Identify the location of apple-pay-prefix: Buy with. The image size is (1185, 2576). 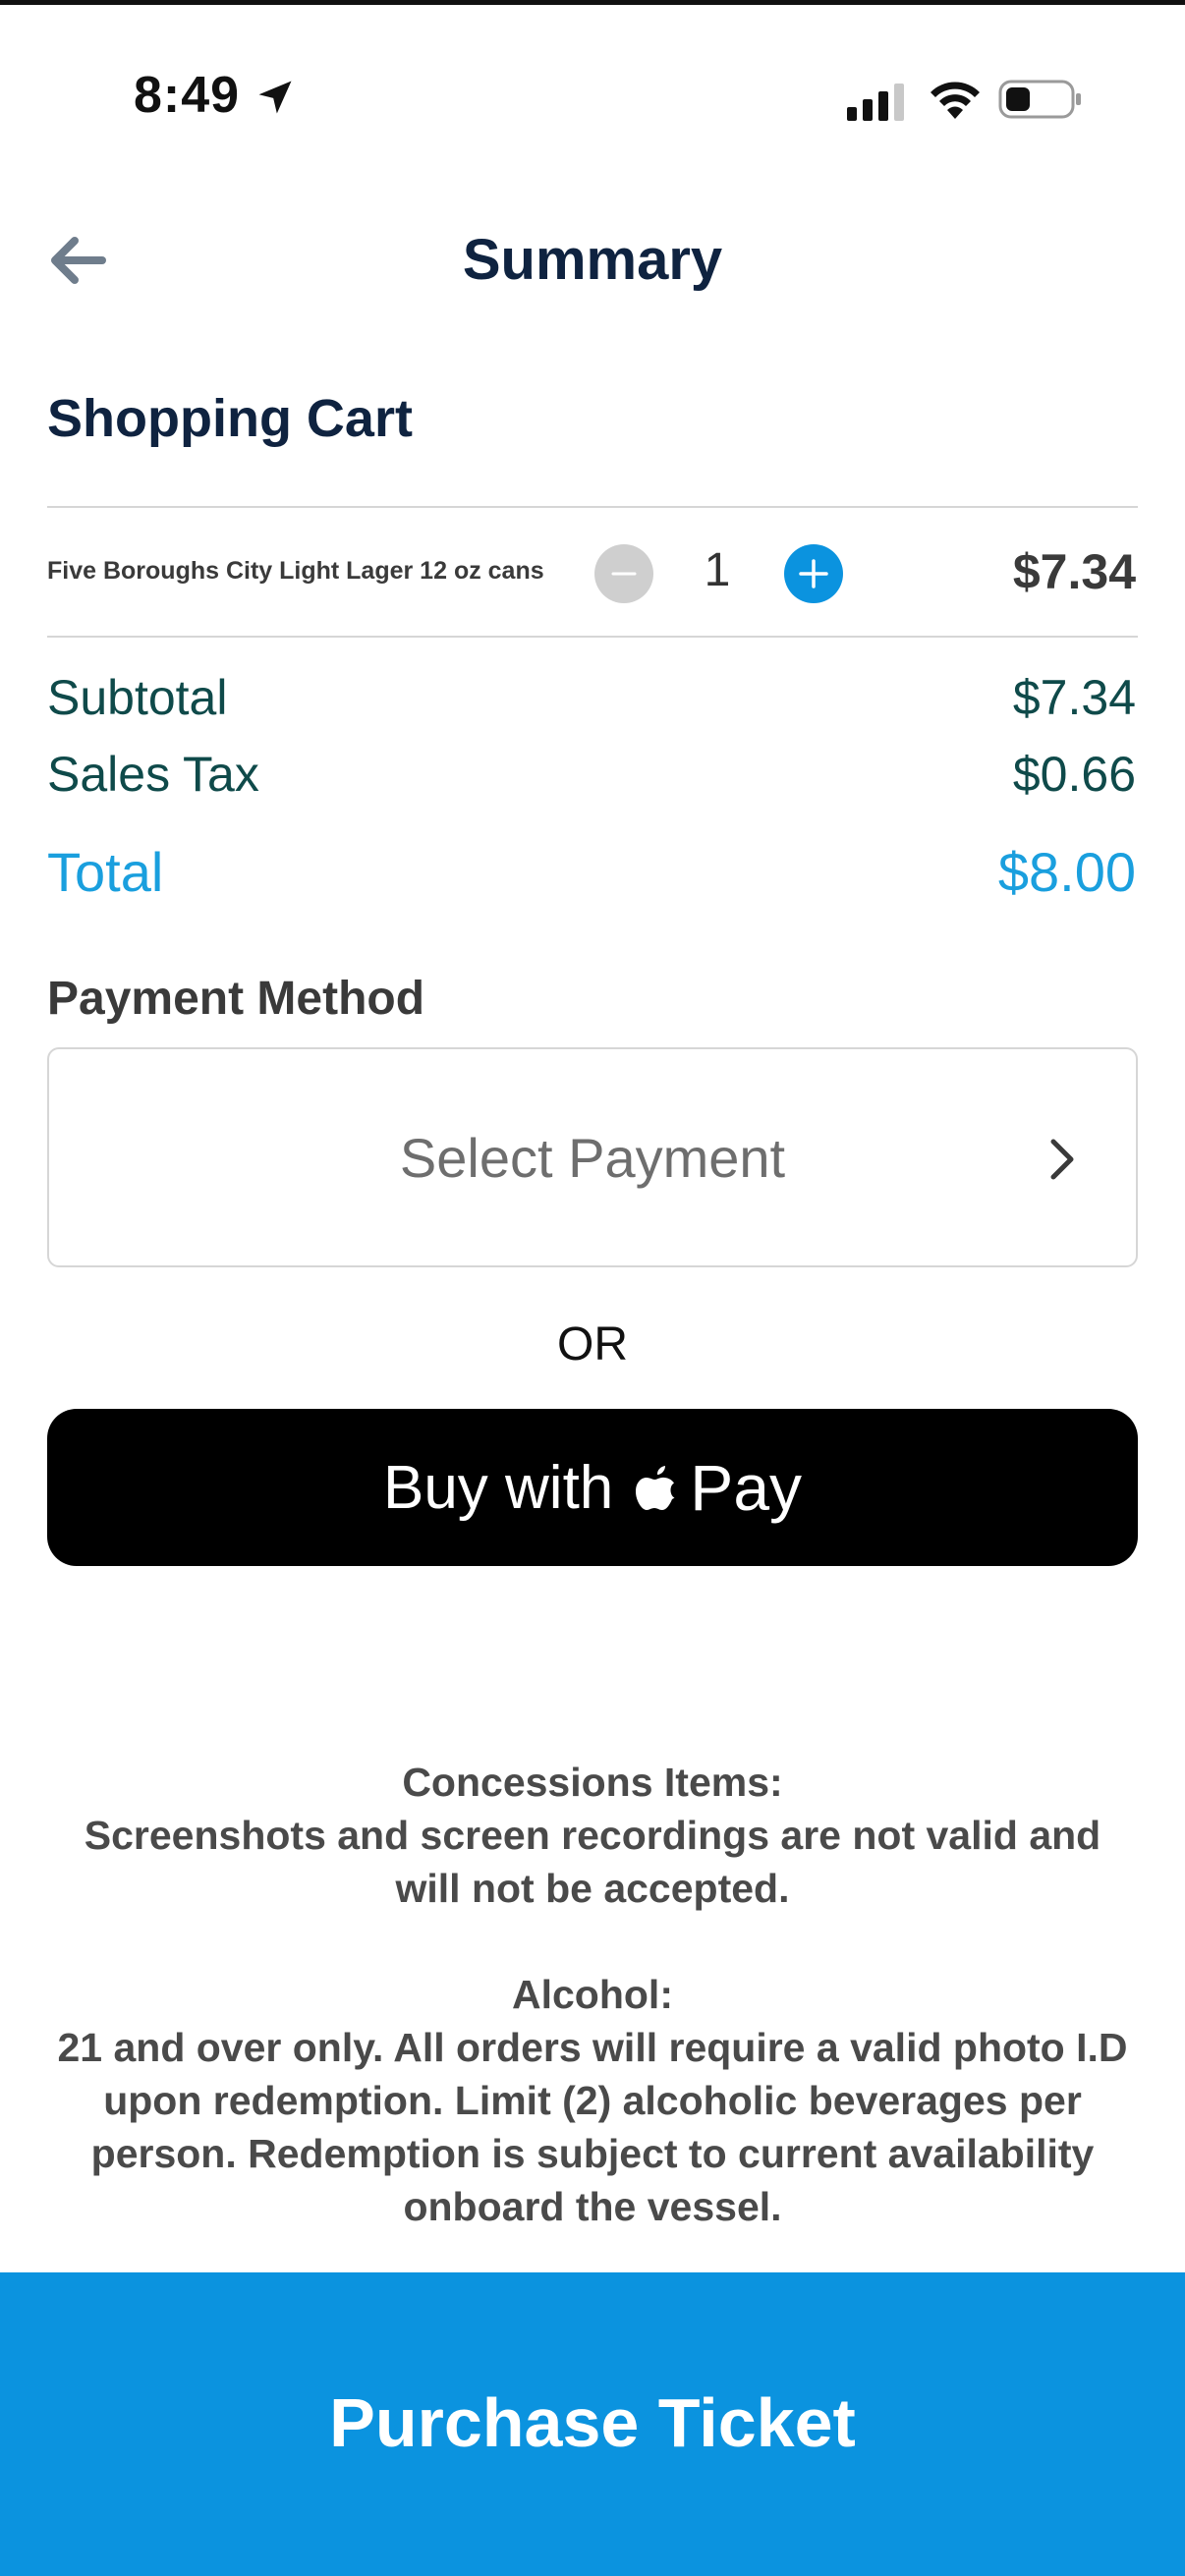
(498, 1487).